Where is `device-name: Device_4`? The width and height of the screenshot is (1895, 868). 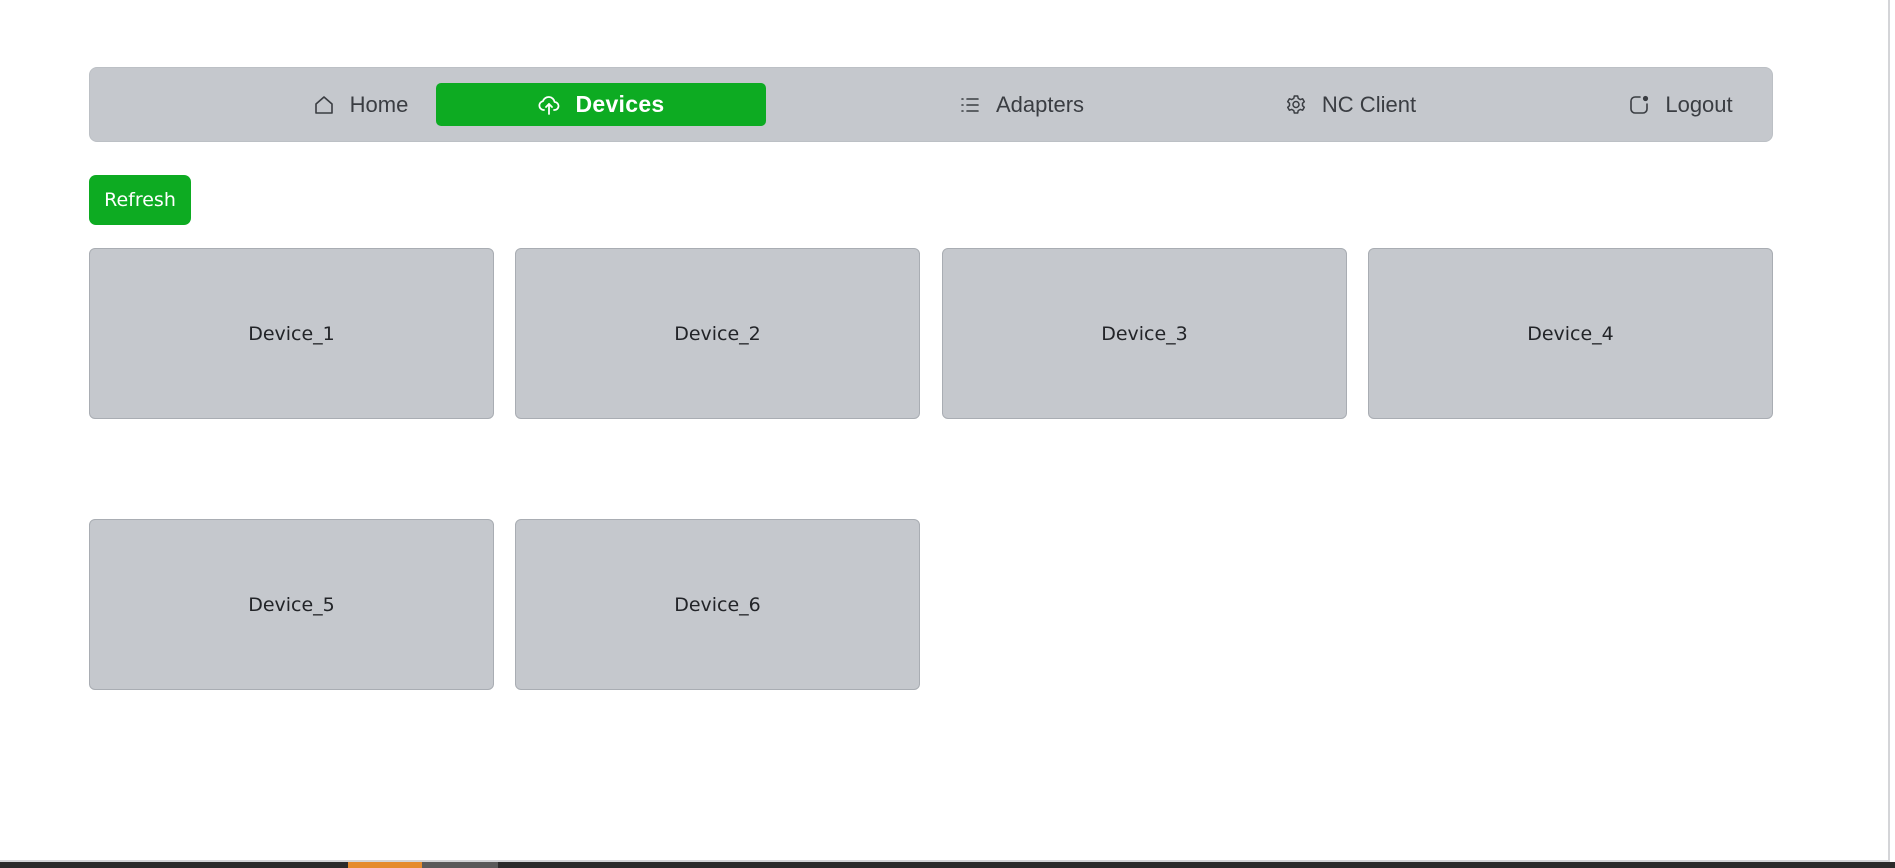 device-name: Device_4 is located at coordinates (1570, 333).